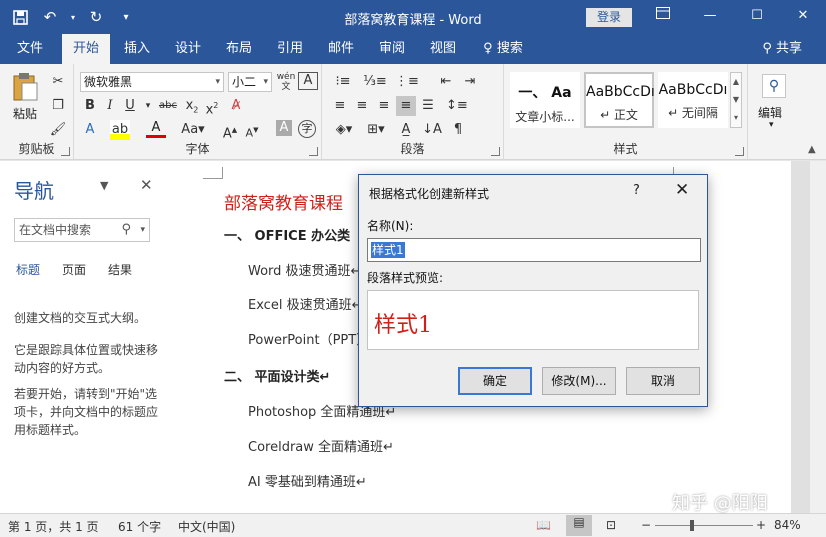  Describe the element at coordinates (812, 149) in the screenshot. I see `collapse-ribbon-icon: ▲` at that location.